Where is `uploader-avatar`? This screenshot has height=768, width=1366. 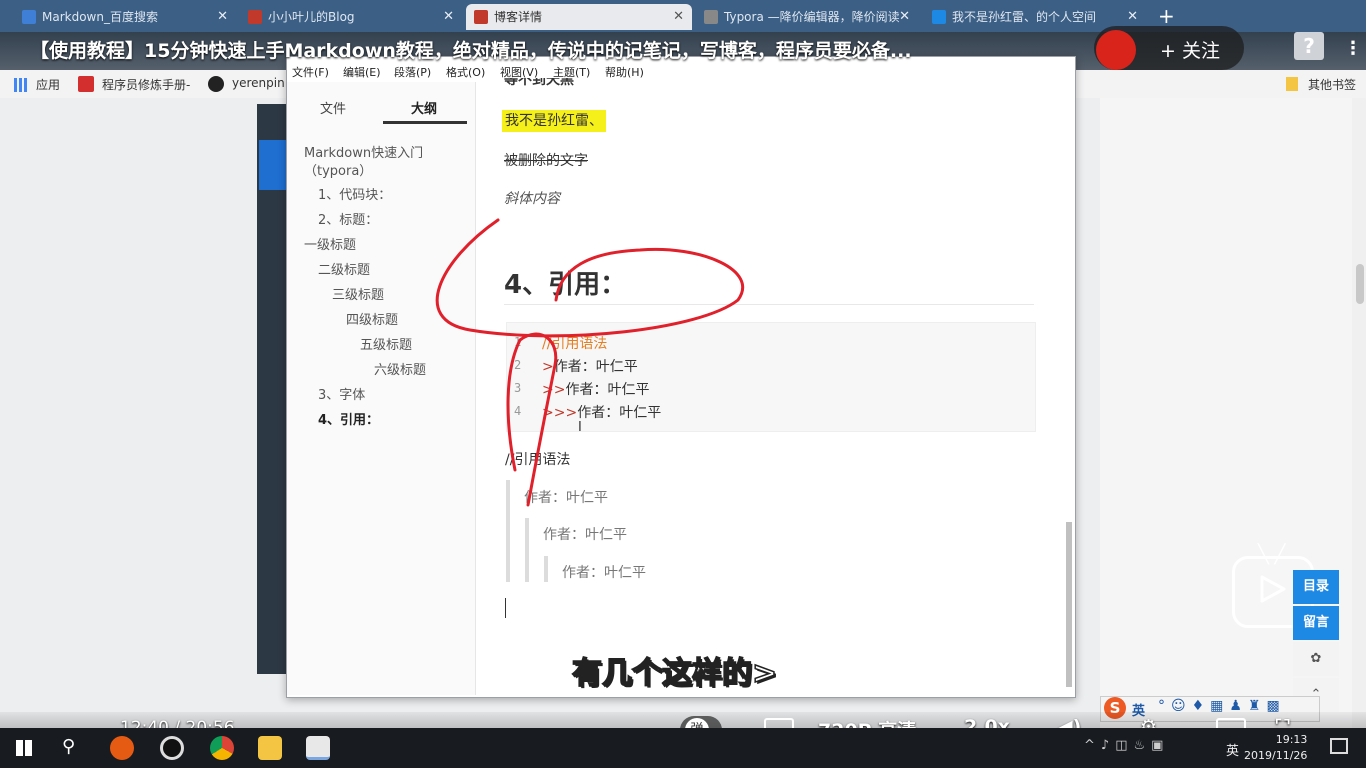 uploader-avatar is located at coordinates (1116, 50).